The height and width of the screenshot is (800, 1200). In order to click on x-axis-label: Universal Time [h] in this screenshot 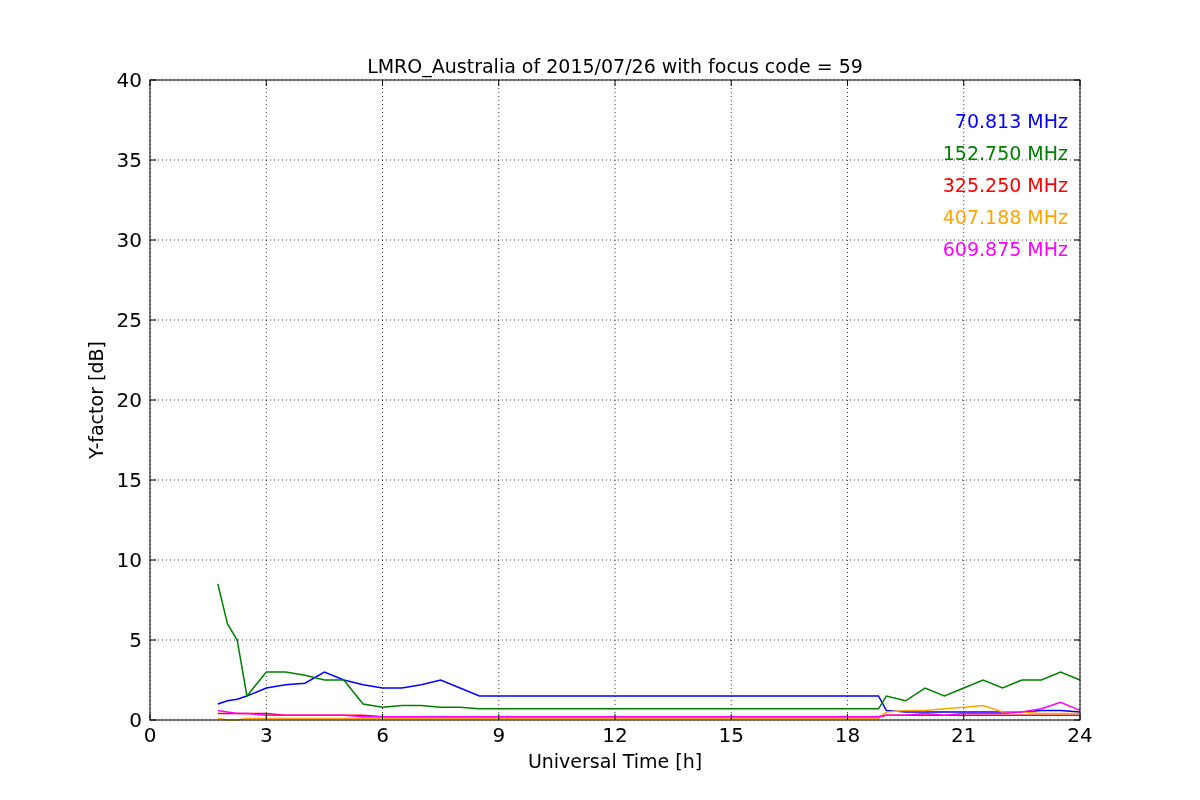, I will do `click(615, 761)`.